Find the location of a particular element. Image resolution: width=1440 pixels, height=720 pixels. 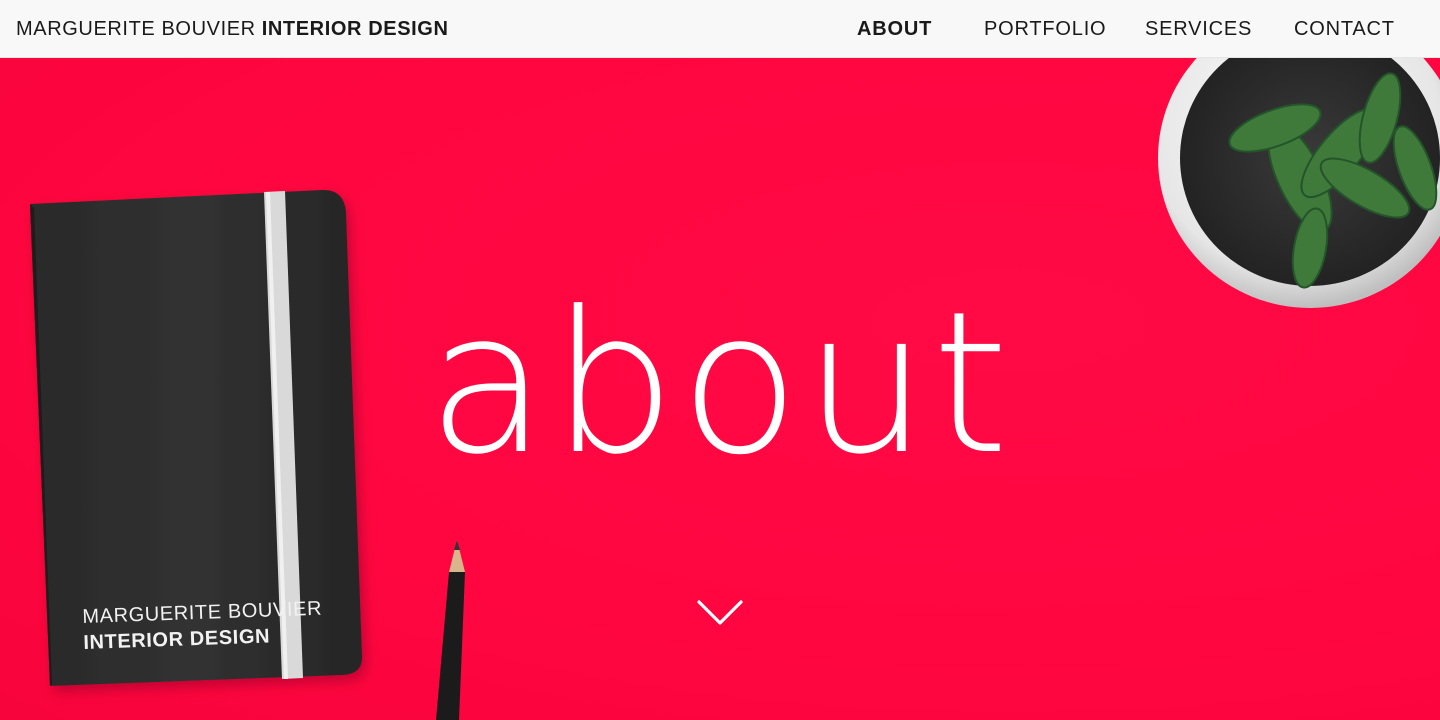

brand-name: MARGUERITE BOUVIER is located at coordinates (136, 28).